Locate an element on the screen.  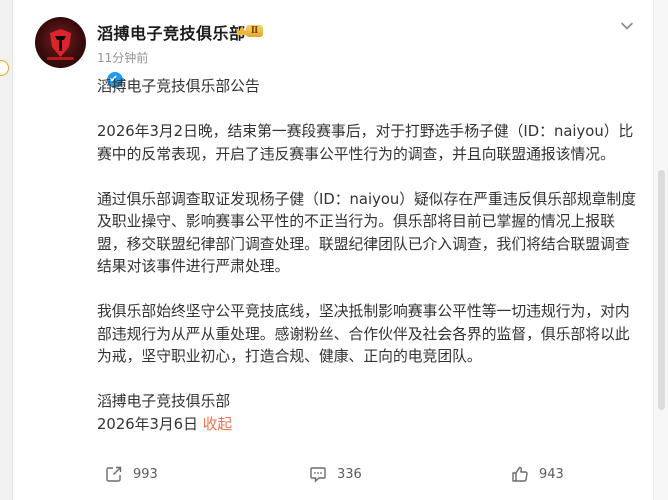
club-logo-icon is located at coordinates (60, 44).